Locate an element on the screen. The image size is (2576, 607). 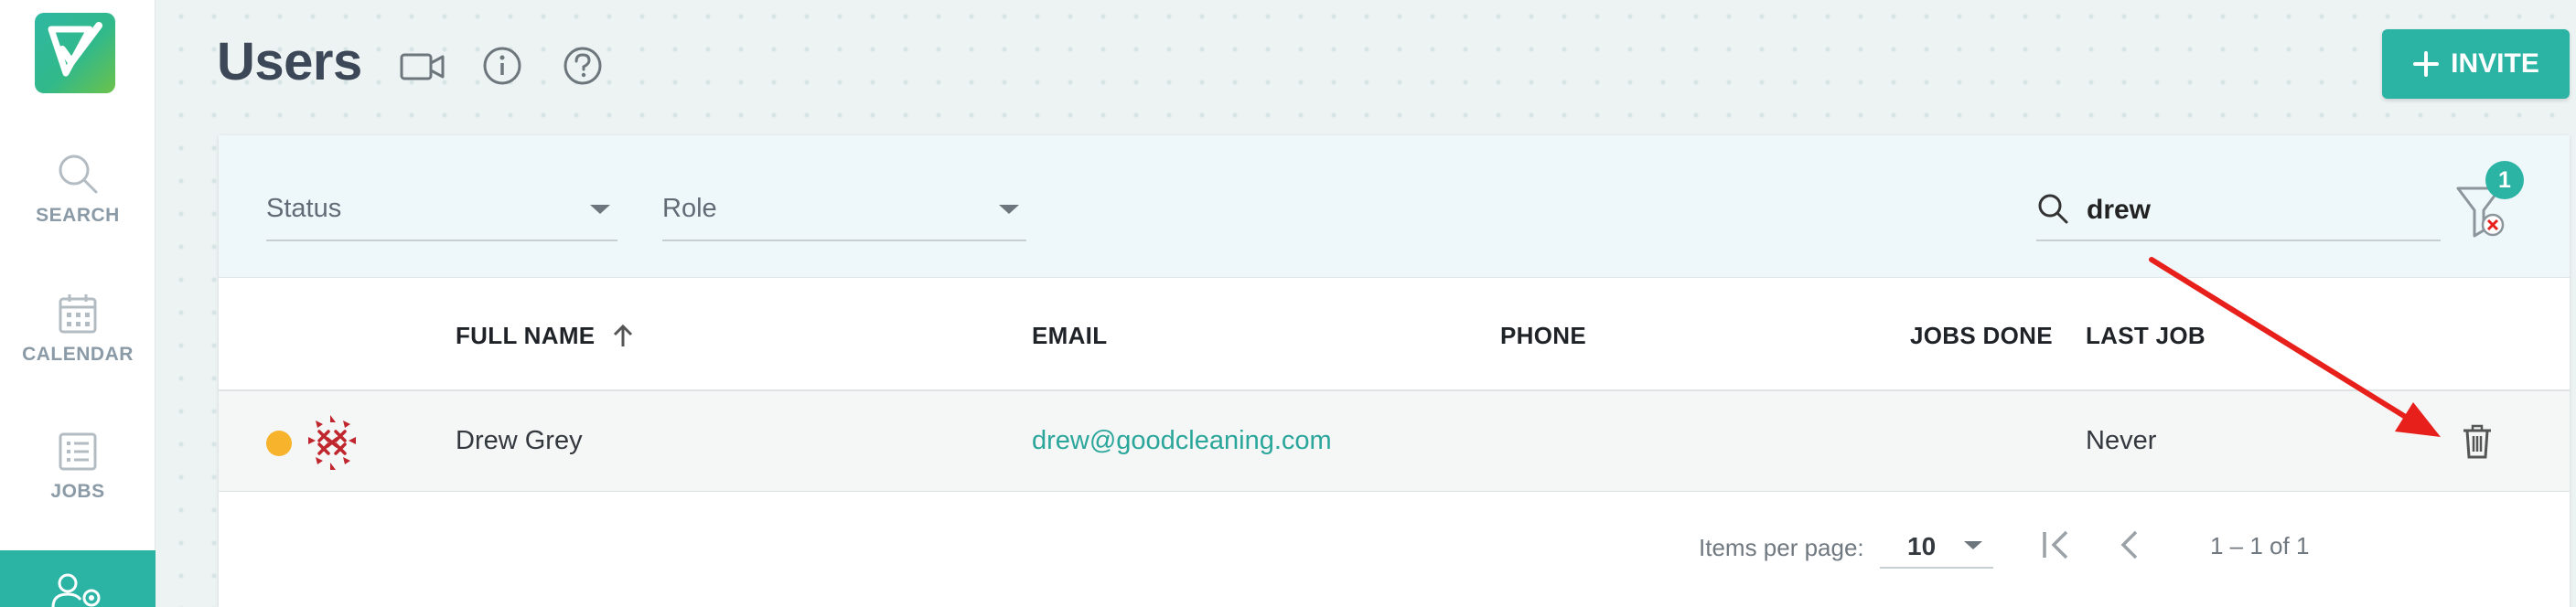
sidebar-item-label: SEARCH is located at coordinates (78, 215).